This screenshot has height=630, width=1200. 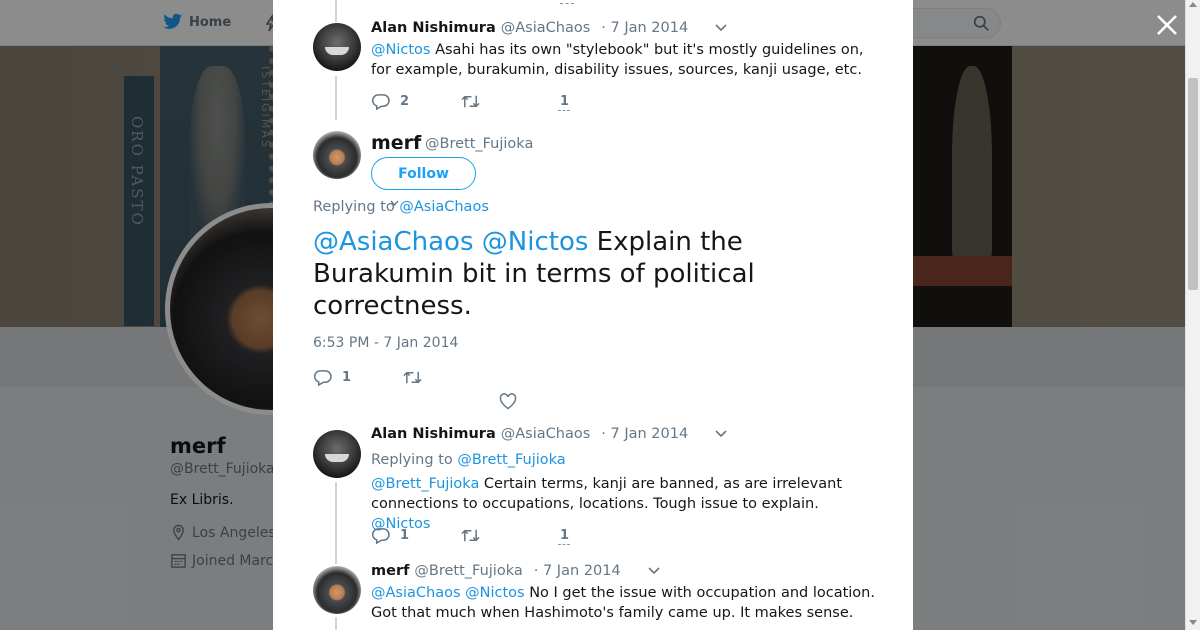 What do you see at coordinates (511, 460) in the screenshot?
I see `replying-to-link: @Brett_Fujioka` at bounding box center [511, 460].